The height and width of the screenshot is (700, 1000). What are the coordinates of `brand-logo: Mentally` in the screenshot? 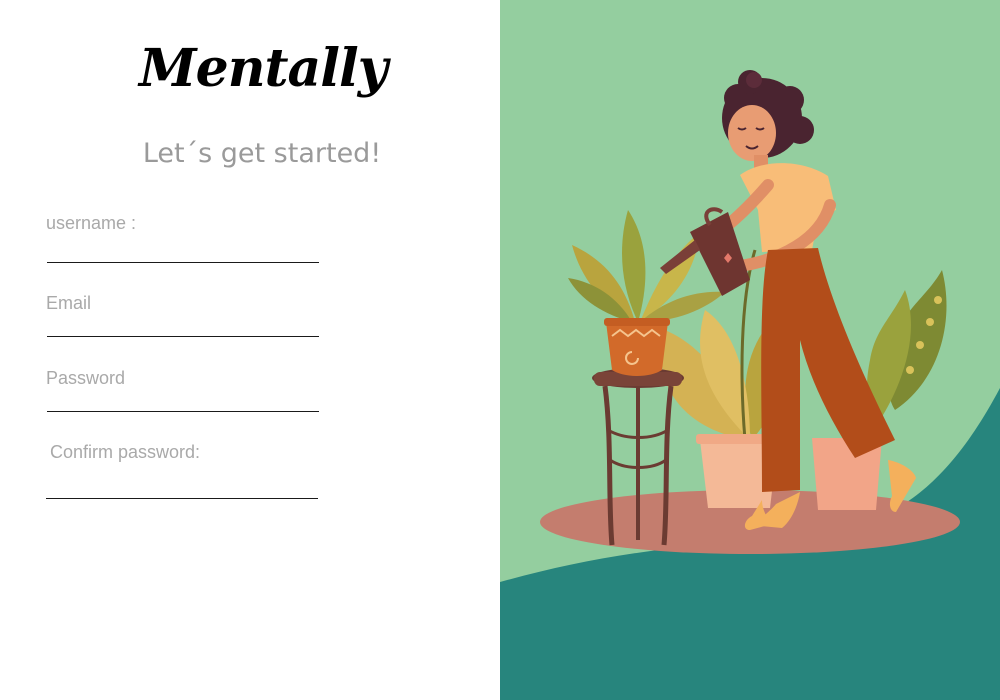 It's located at (263, 68).